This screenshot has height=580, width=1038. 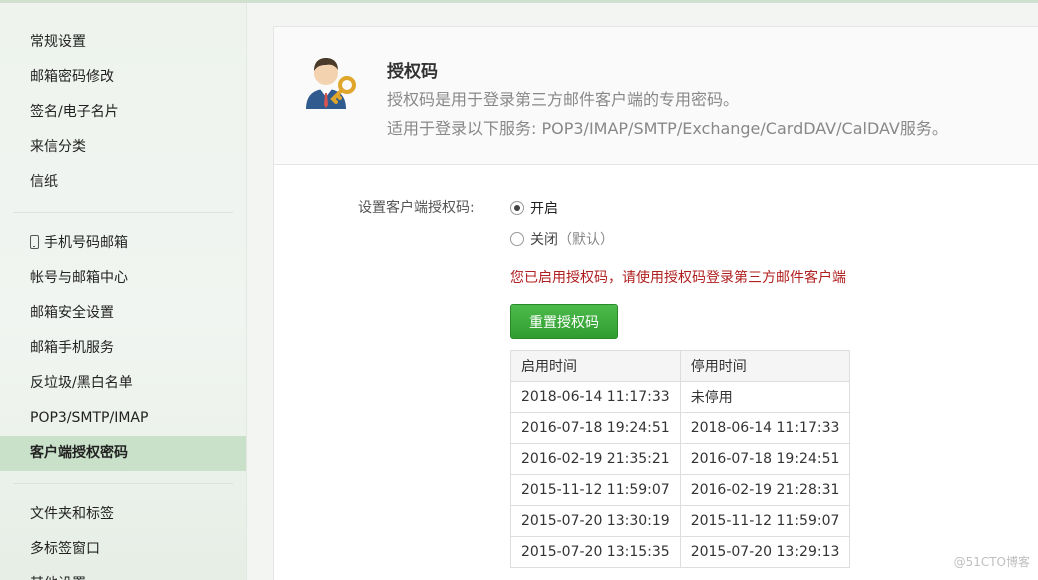 I want to click on auth-code-setting-label: 设置客户端授权码:, so click(x=416, y=208).